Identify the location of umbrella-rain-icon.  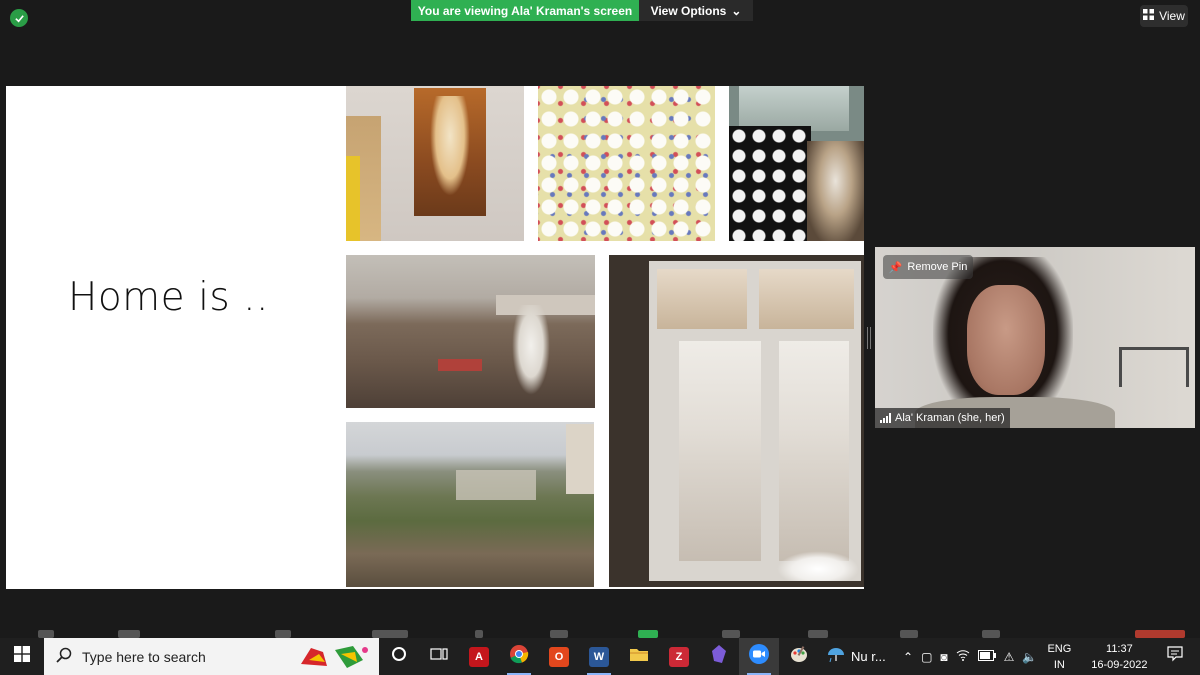
(836, 656).